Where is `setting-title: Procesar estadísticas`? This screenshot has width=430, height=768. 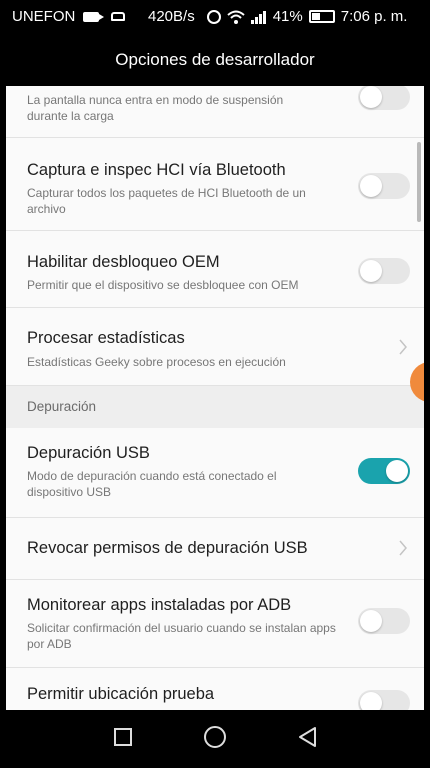
setting-title: Procesar estadísticas is located at coordinates (106, 338).